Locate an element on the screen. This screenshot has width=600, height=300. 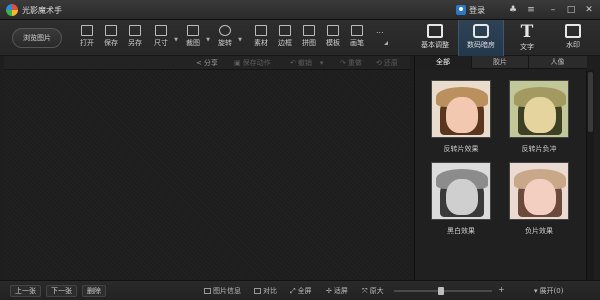
effect-negative: 负片效果 is located at coordinates (539, 199).